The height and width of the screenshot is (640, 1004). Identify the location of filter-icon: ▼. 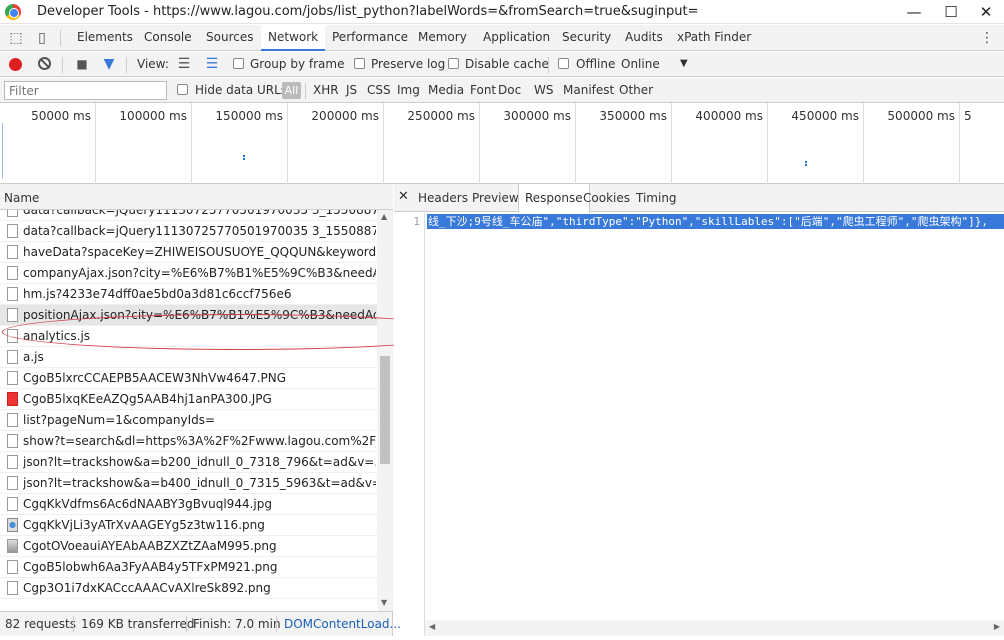
(109, 64).